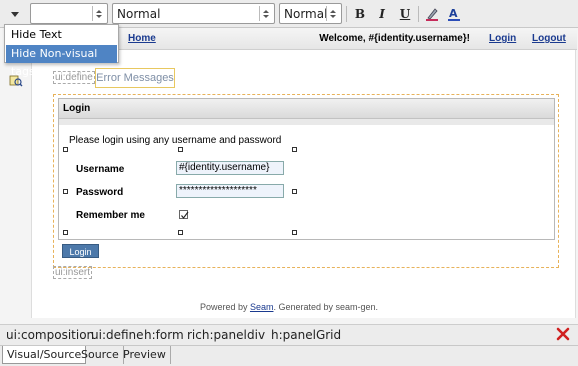 This screenshot has width=578, height=366. What do you see at coordinates (326, 307) in the screenshot?
I see `footer-suffix: . Generated by seam-gen.` at bounding box center [326, 307].